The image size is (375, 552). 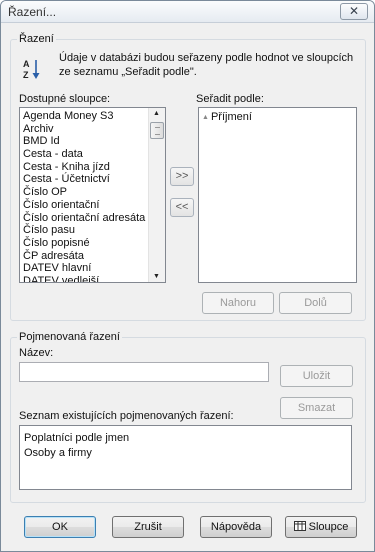 I want to click on available-column-item: DATEV vedlejší, so click(x=85, y=278).